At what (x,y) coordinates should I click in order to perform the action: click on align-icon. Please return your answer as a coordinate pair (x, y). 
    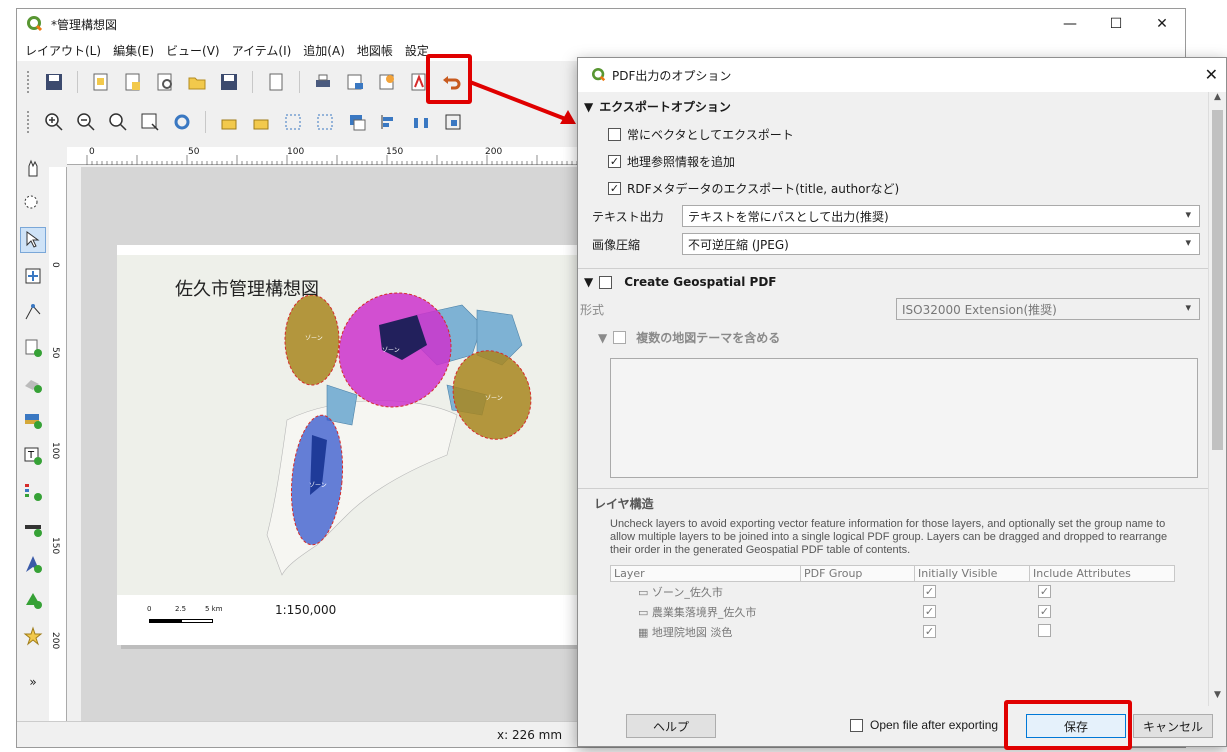
    Looking at the image, I should click on (389, 122).